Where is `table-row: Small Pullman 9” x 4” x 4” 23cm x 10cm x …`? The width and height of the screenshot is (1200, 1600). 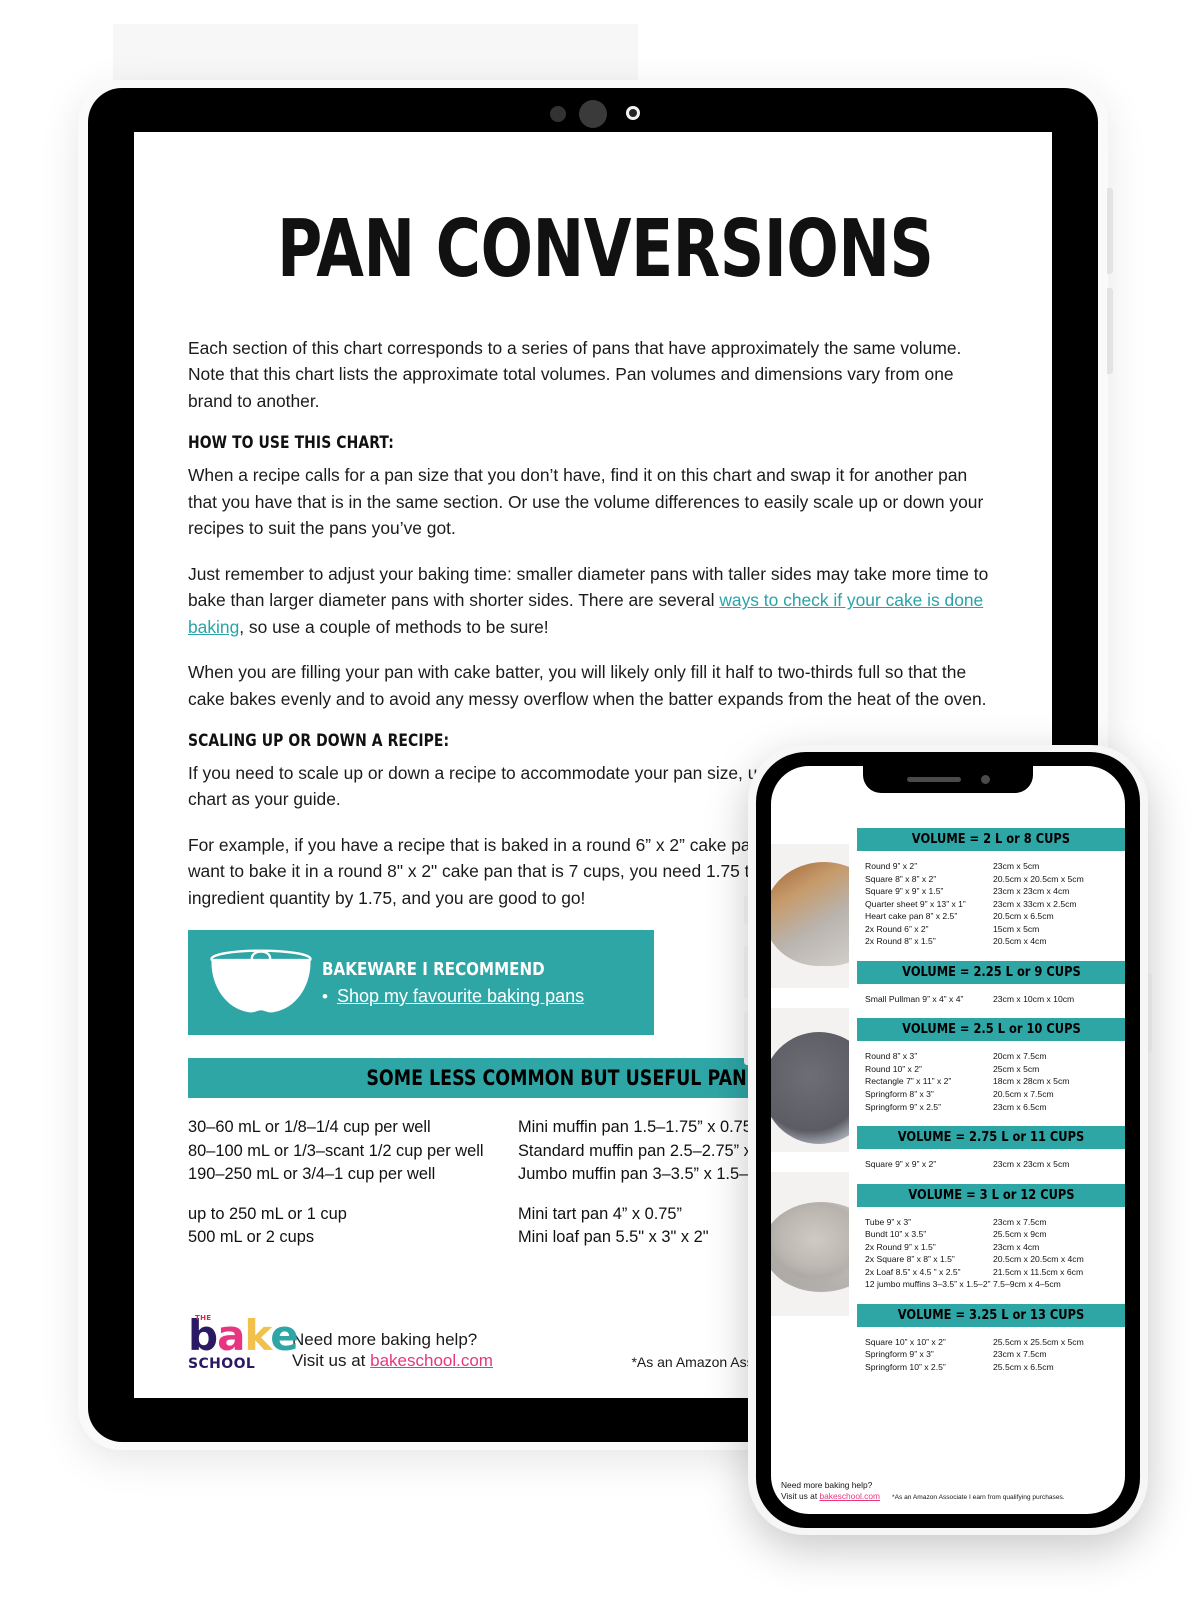 table-row: Small Pullman 9” x 4” x 4” 23cm x 10cm x … is located at coordinates (995, 999).